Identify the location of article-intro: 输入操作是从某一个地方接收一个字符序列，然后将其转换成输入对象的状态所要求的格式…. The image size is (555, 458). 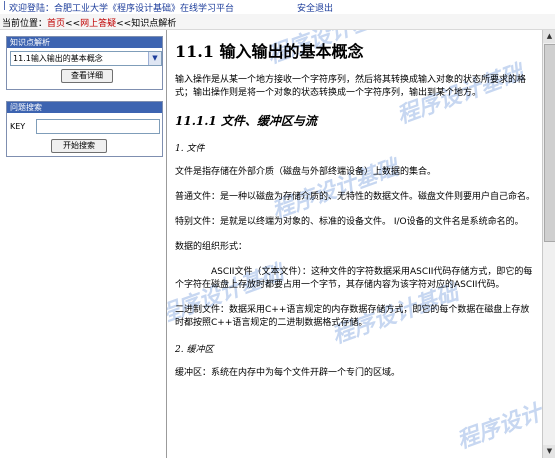
(351, 86).